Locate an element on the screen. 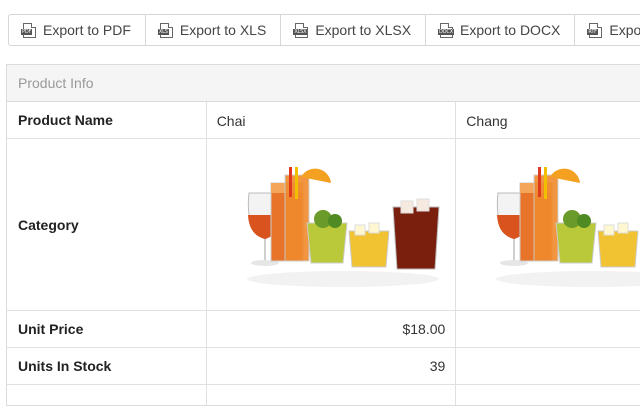 Image resolution: width=640 pixels, height=406 pixels. rtf-file-icon: RTF is located at coordinates (595, 30).